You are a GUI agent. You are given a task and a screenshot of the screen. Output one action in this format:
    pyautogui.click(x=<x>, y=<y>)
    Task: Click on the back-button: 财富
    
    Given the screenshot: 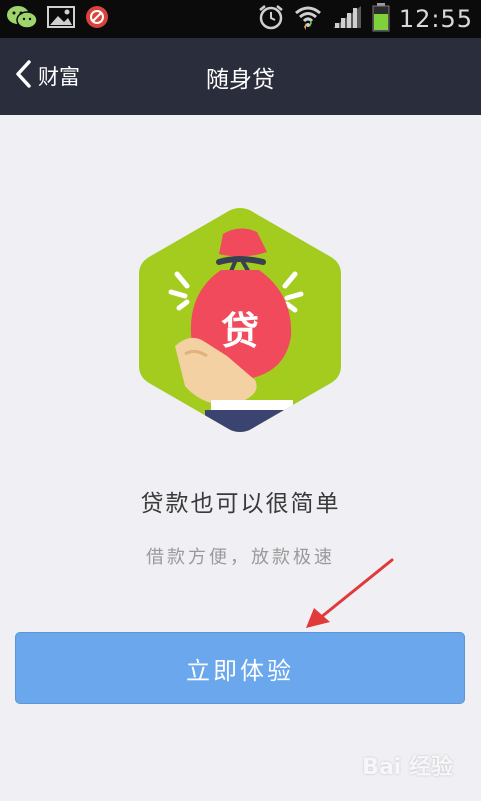 What is the action you would take?
    pyautogui.click(x=47, y=76)
    